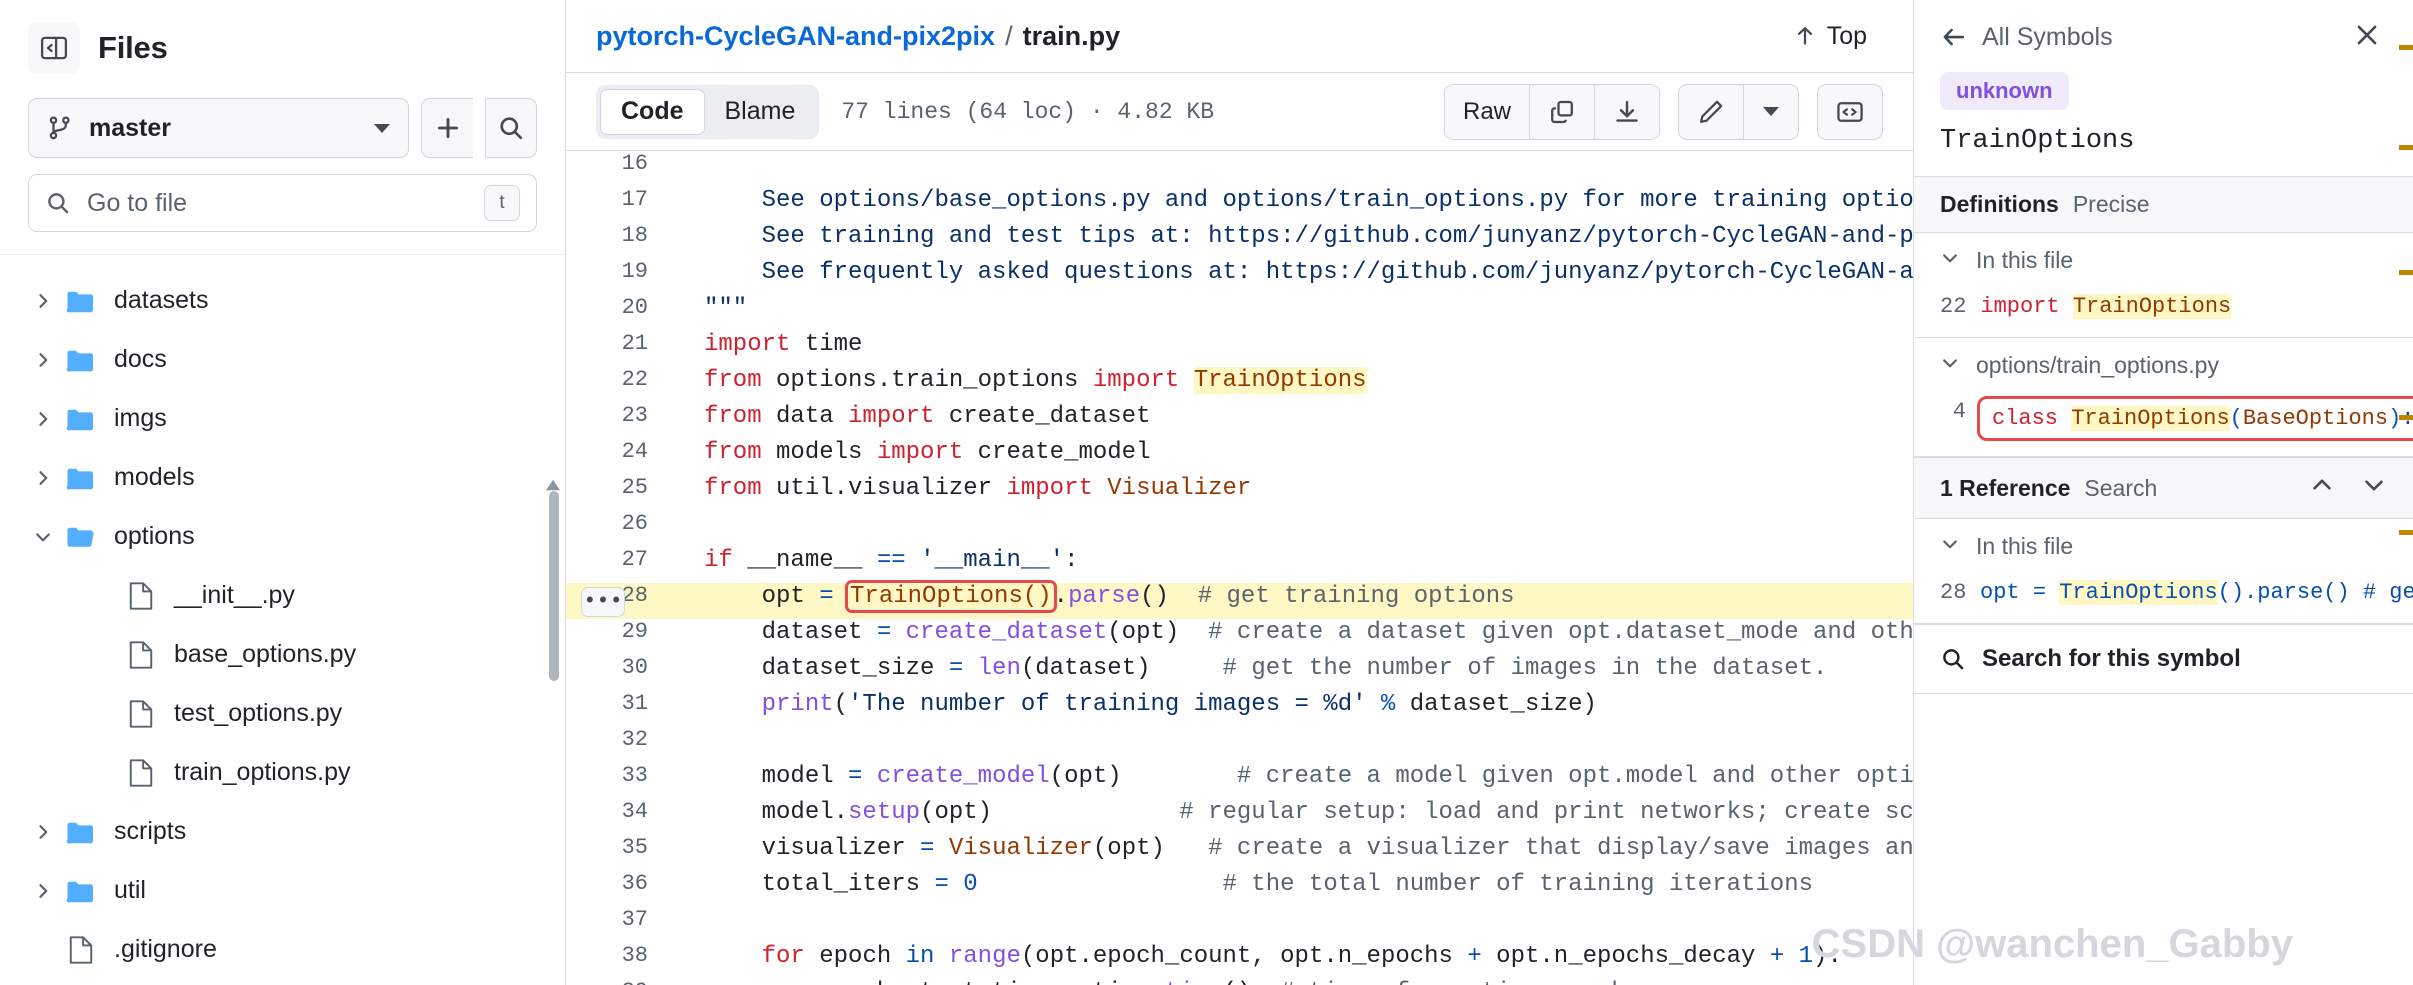 The width and height of the screenshot is (2413, 985). Describe the element at coordinates (620, 817) in the screenshot. I see `line-number: 34` at that location.